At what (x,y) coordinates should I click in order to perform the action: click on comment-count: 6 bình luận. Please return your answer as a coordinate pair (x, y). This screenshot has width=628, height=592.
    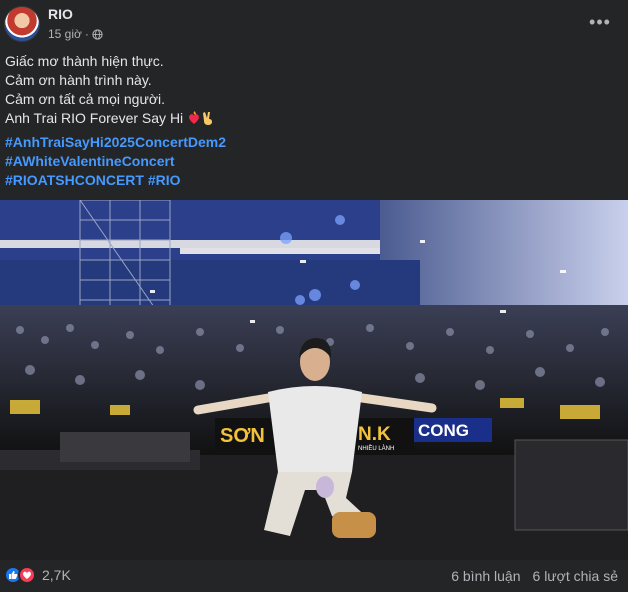
    Looking at the image, I should click on (485, 576).